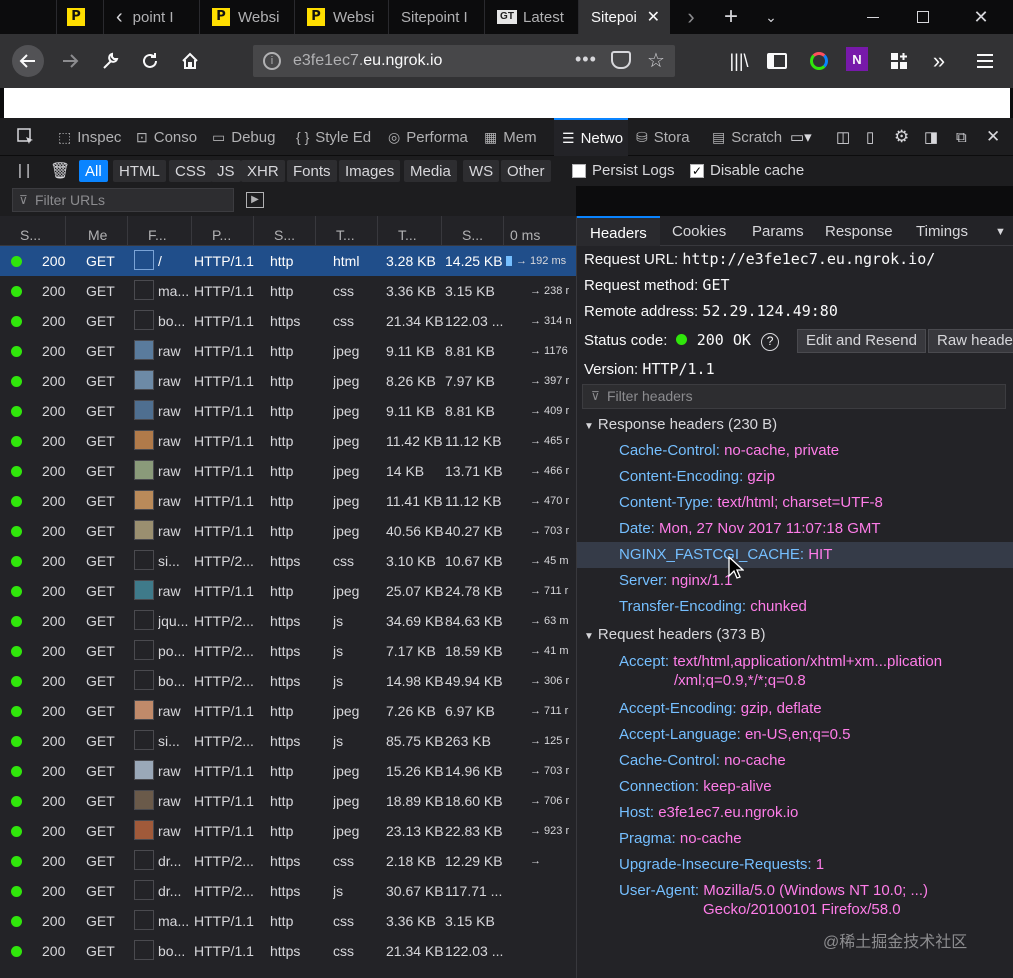 This screenshot has width=1013, height=978. What do you see at coordinates (846, 137) in the screenshot?
I see `frame-select-icon: ◫` at bounding box center [846, 137].